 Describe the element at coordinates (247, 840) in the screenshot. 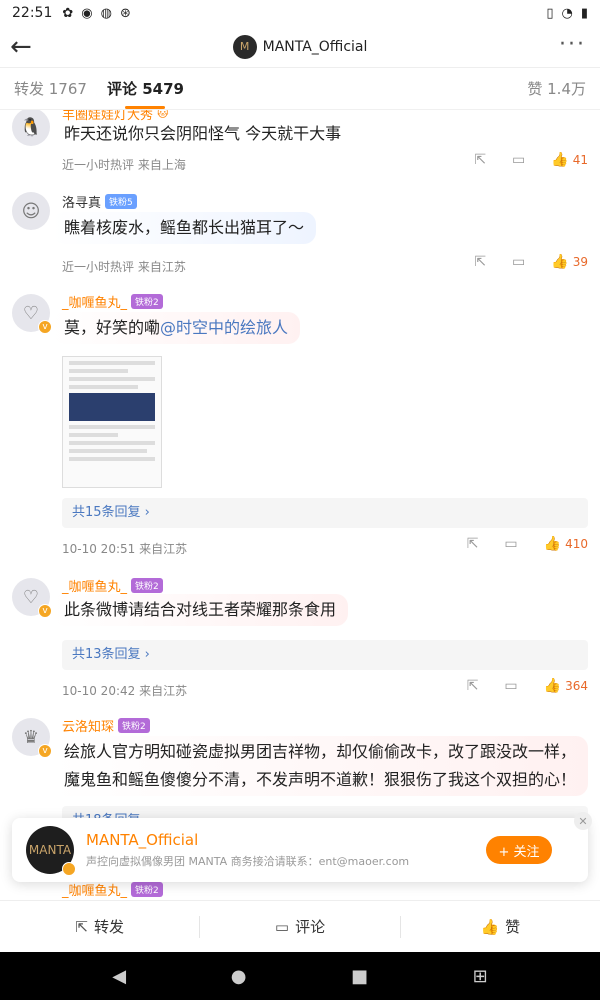

I see `banner-account-name: MANTA_Official` at that location.